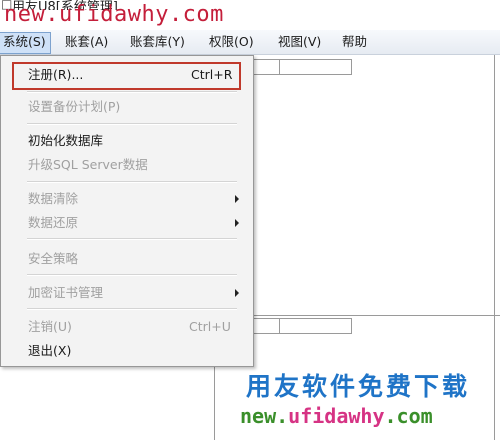  What do you see at coordinates (25, 43) in the screenshot?
I see `menu-system: 系统(S)` at bounding box center [25, 43].